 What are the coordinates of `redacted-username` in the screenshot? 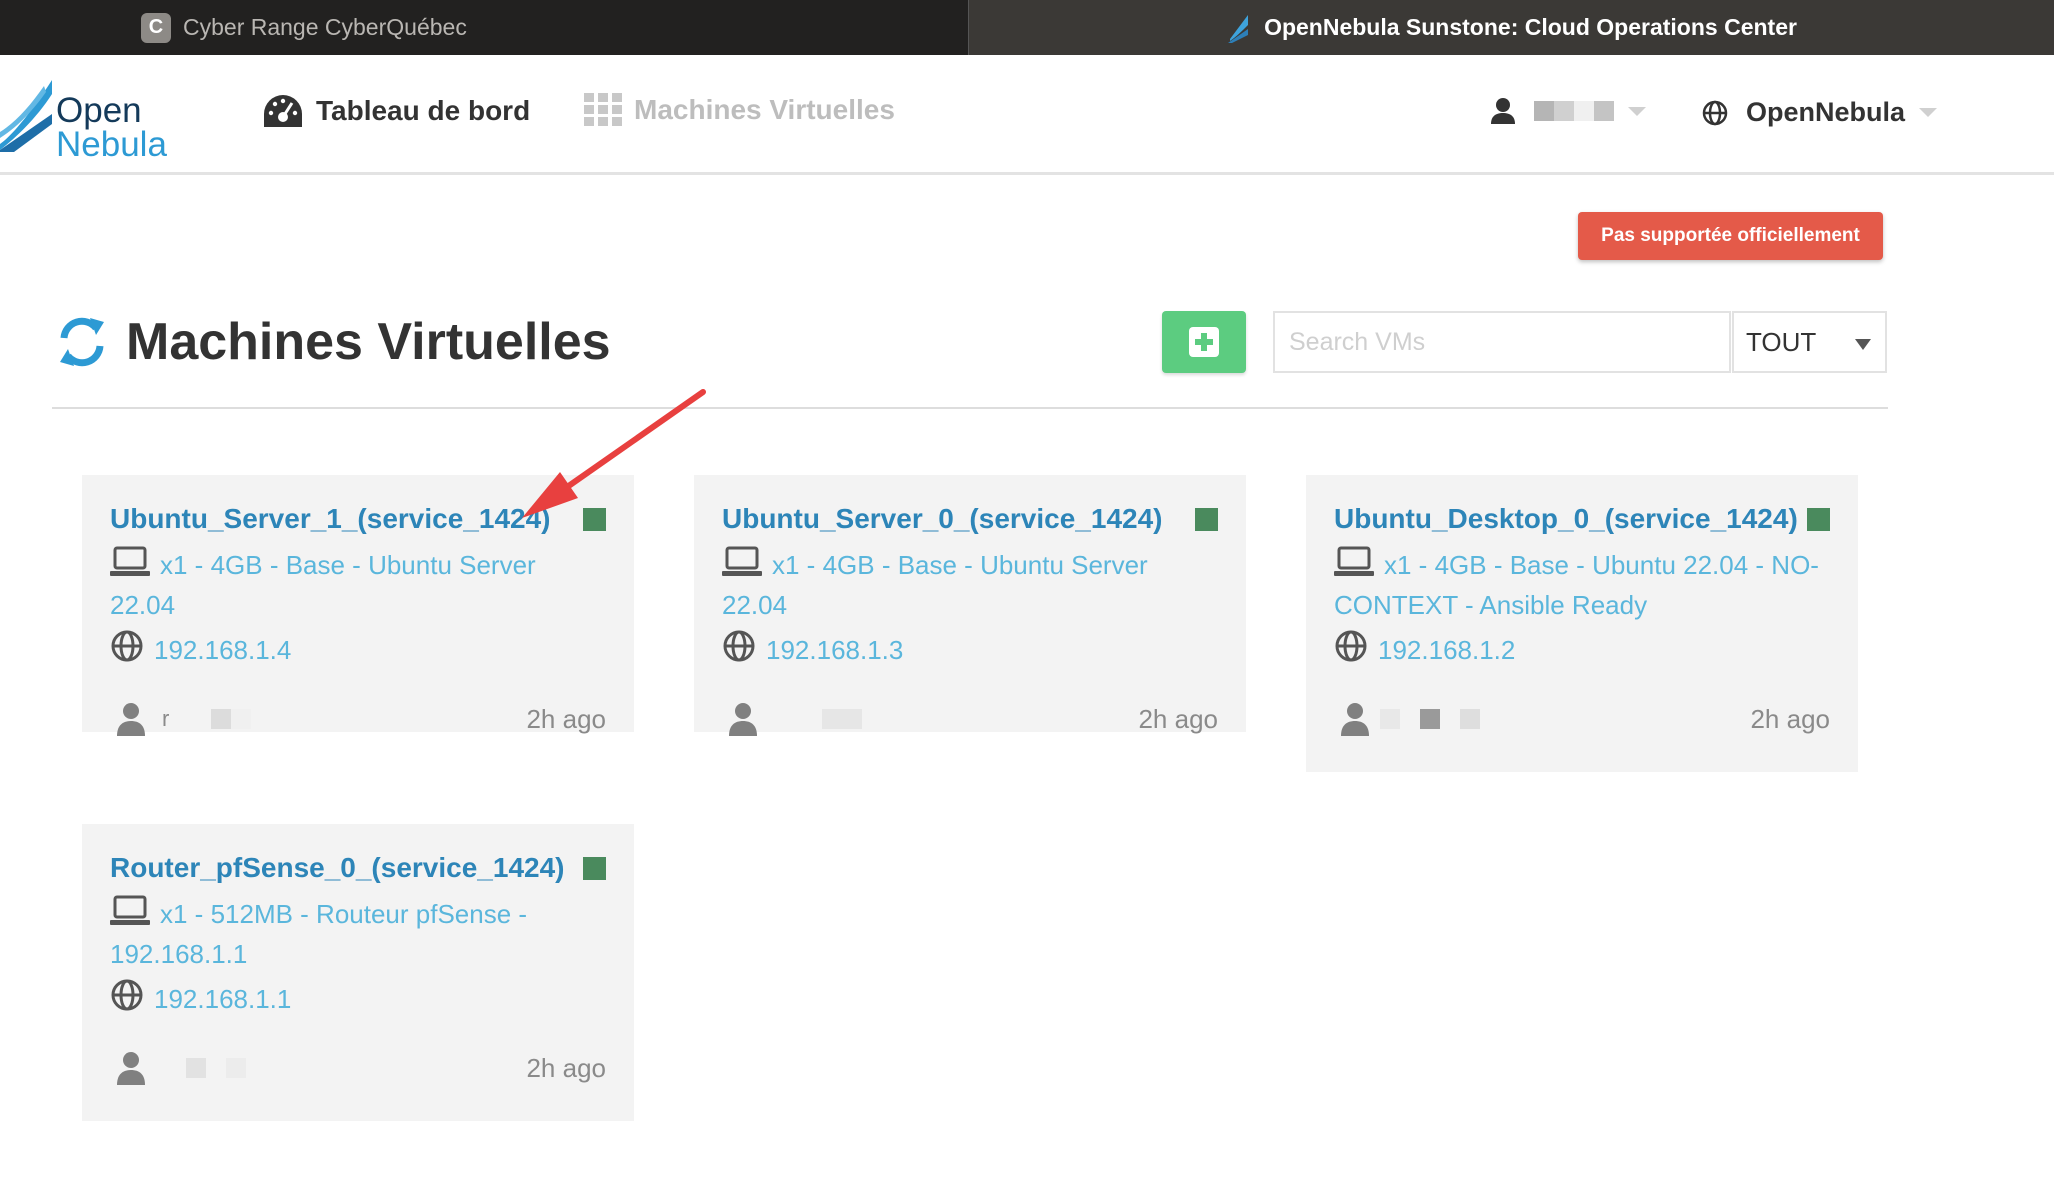 It's located at (1574, 111).